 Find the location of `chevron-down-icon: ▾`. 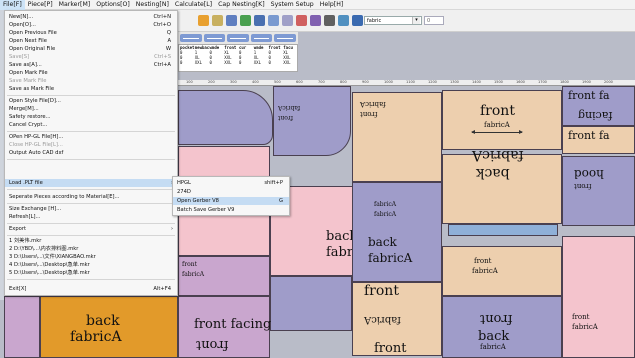

chevron-down-icon: ▾ is located at coordinates (416, 20).